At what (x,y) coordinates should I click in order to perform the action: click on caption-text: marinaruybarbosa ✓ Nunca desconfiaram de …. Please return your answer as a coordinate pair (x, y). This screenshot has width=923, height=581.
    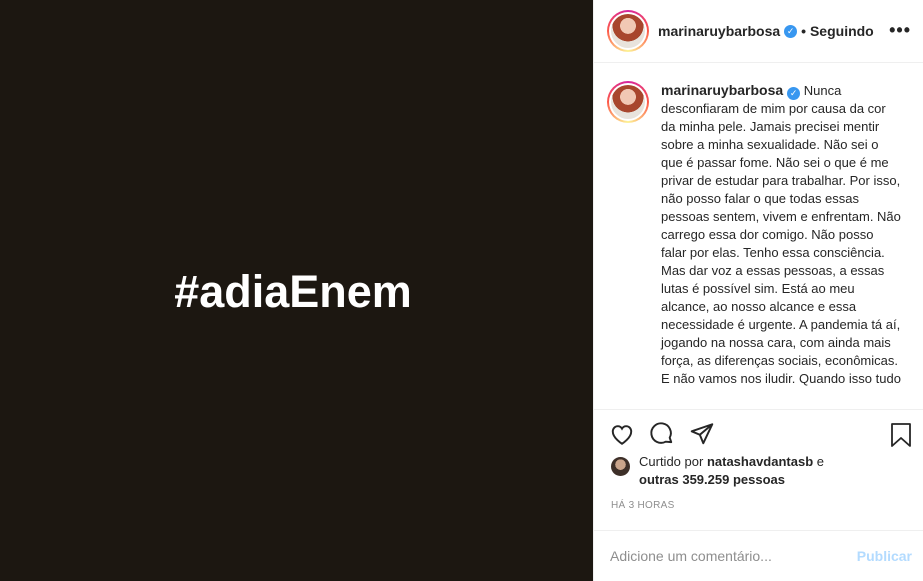
    Looking at the image, I should click on (781, 245).